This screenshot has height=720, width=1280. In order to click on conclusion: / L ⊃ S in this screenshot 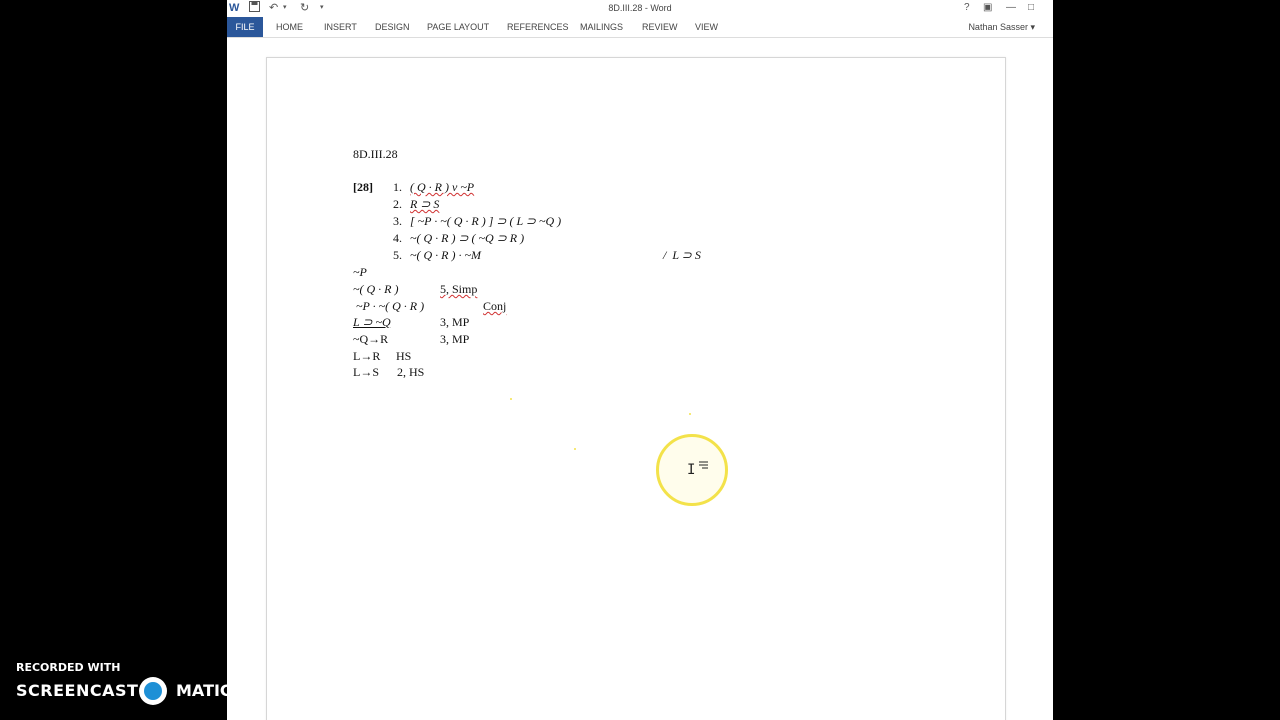, I will do `click(682, 255)`.